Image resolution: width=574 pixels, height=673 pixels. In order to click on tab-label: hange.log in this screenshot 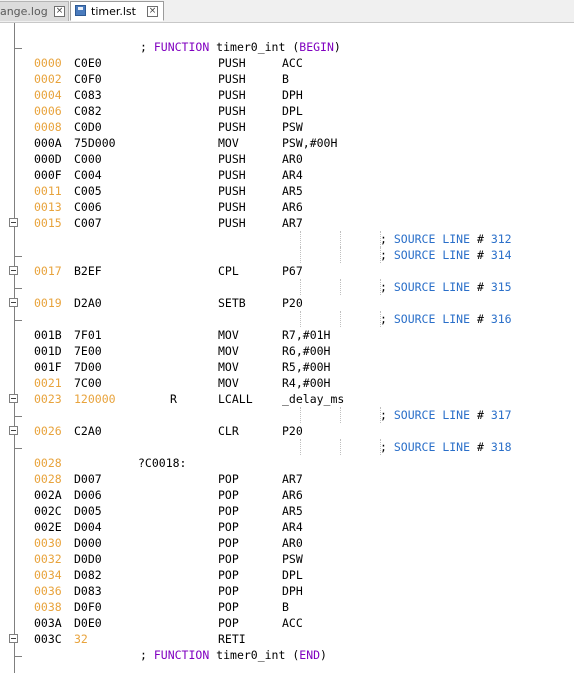, I will do `click(24, 11)`.